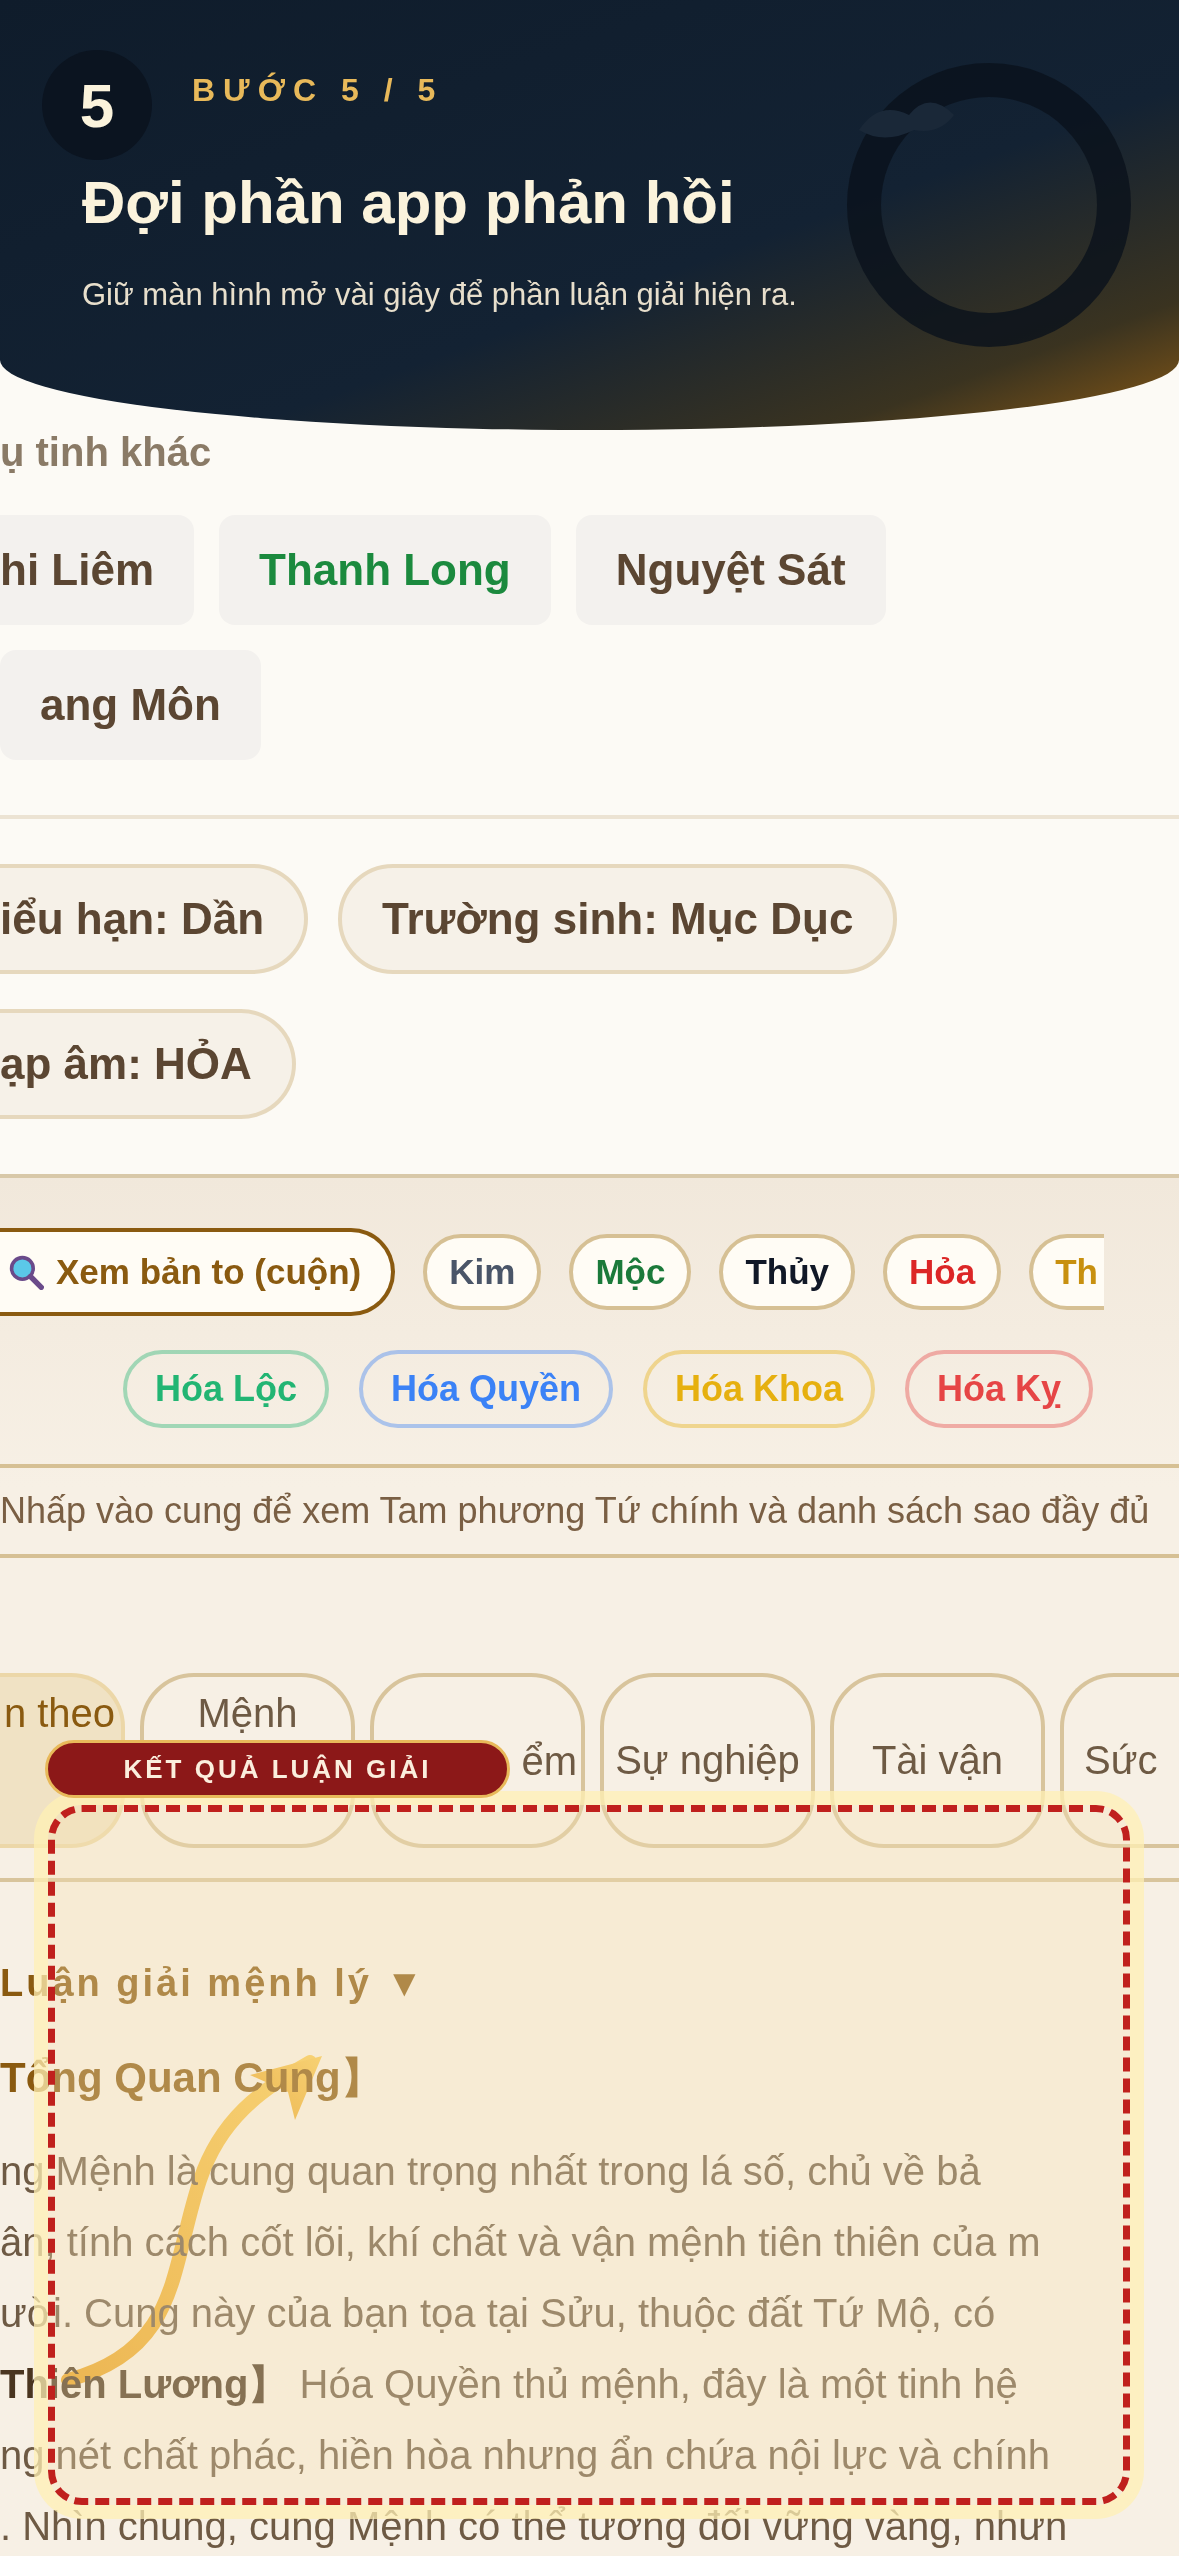  Describe the element at coordinates (707, 1760) in the screenshot. I see `category-tab: Sự nghiệp` at that location.